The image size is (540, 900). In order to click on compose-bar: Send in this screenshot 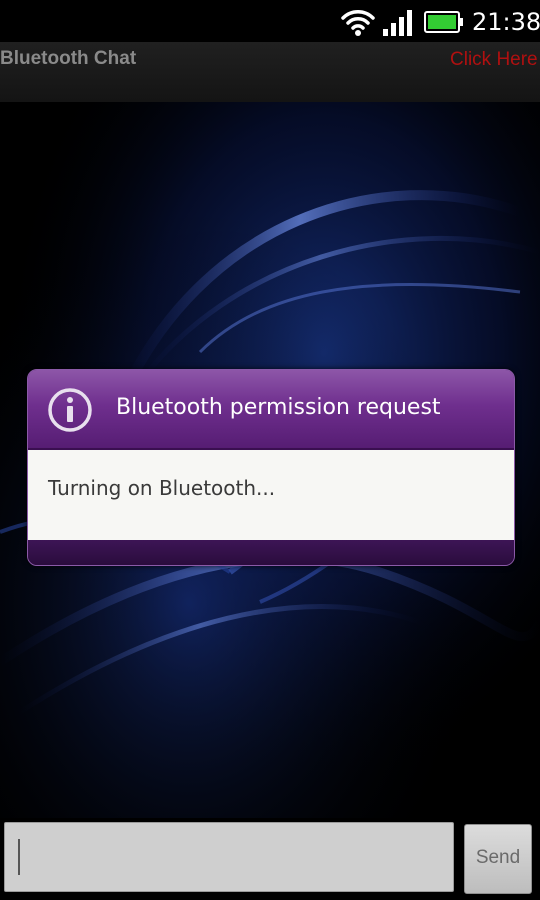, I will do `click(270, 859)`.